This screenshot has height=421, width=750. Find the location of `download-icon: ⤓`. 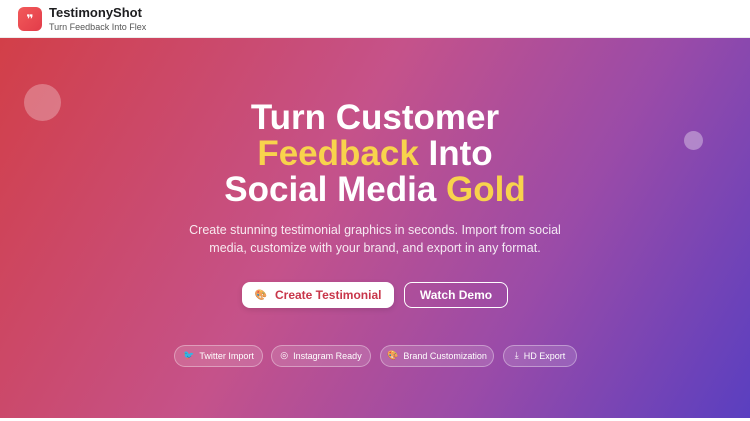

download-icon: ⤓ is located at coordinates (516, 356).